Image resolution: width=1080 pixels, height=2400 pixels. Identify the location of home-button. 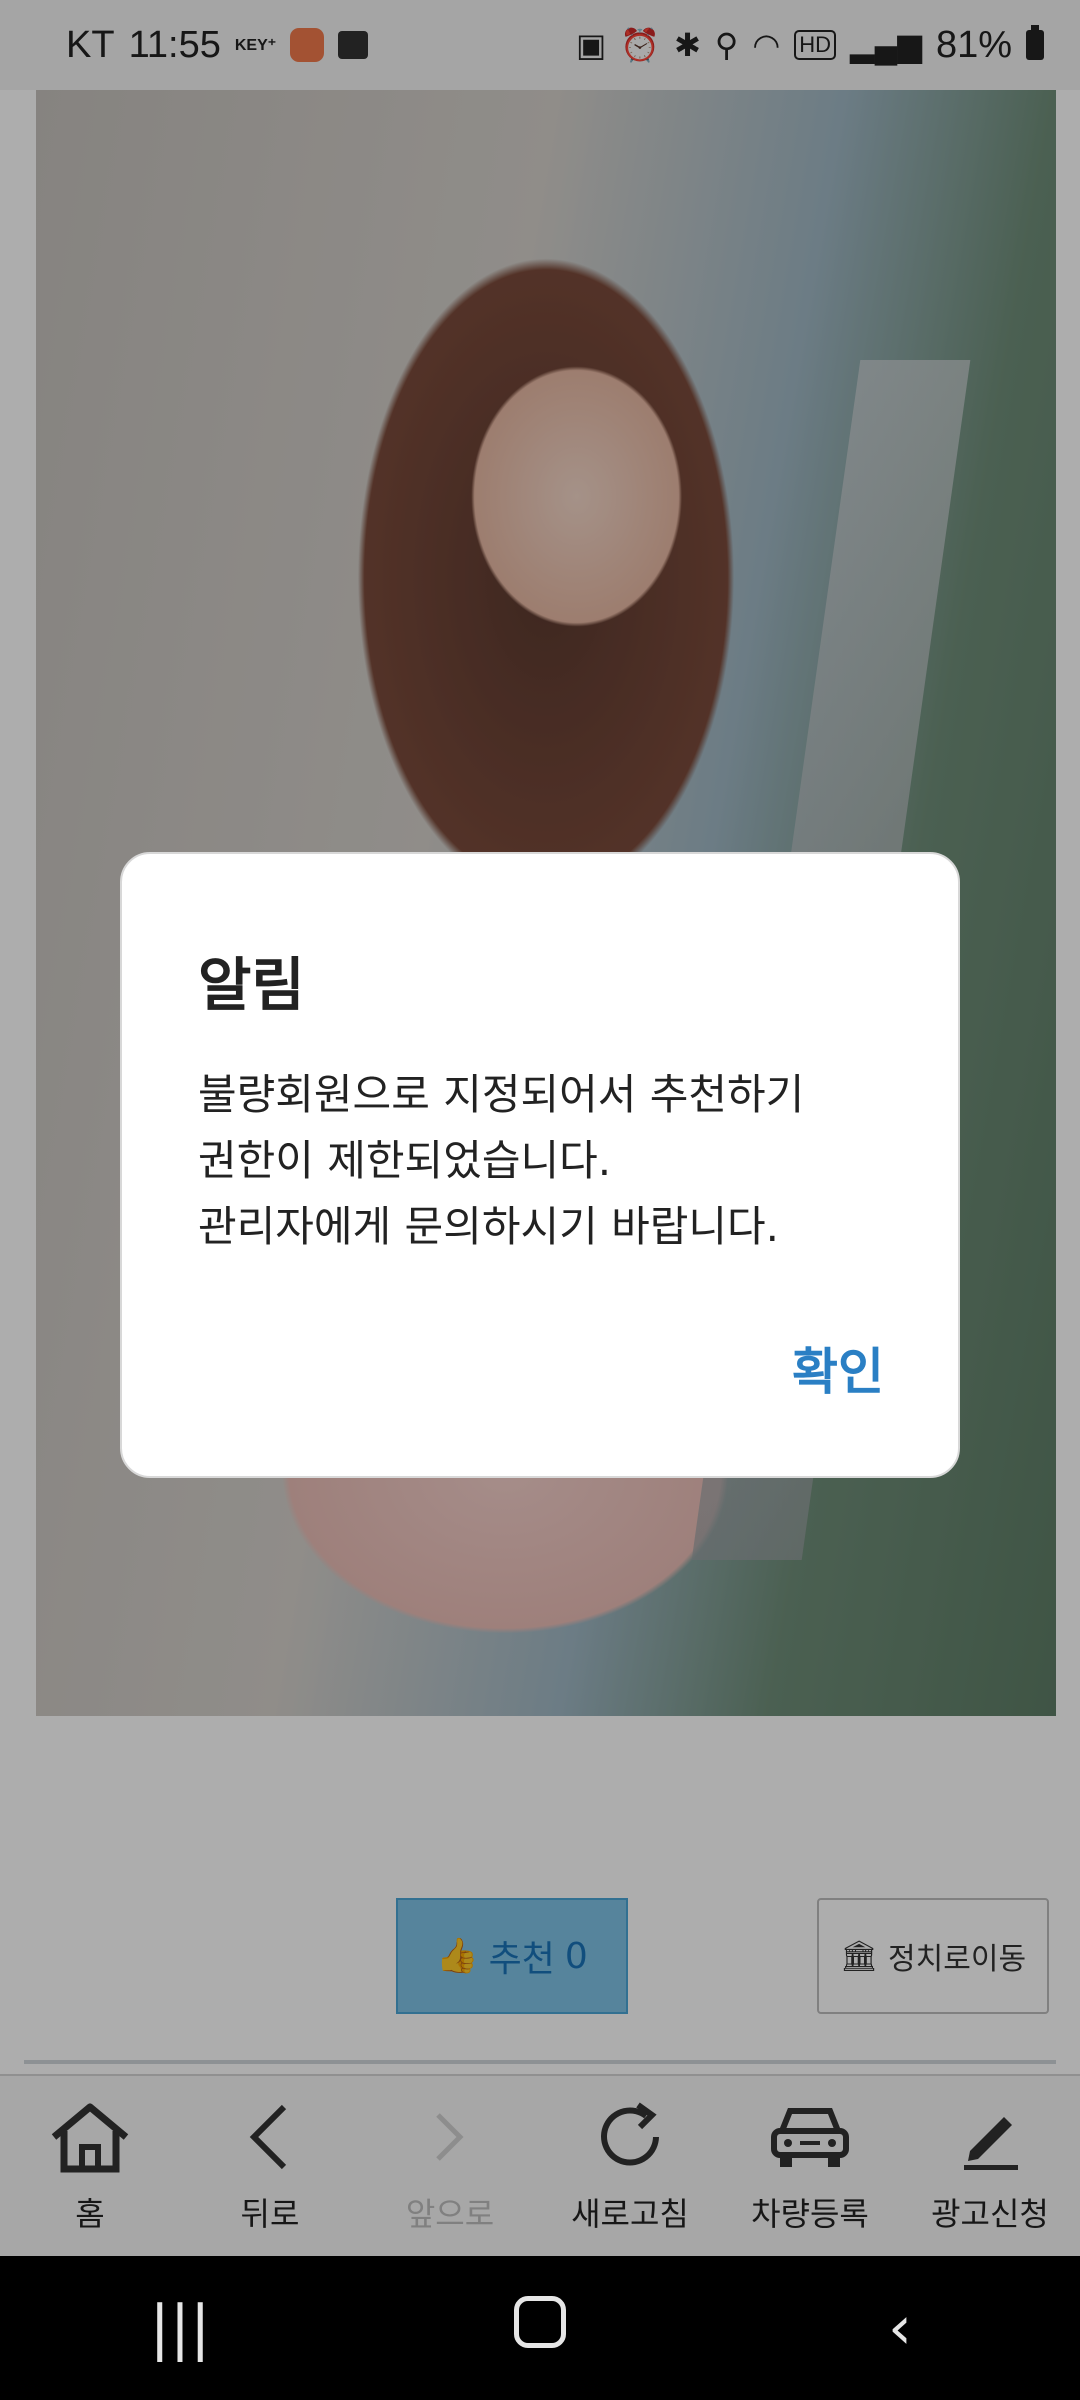
(540, 2328).